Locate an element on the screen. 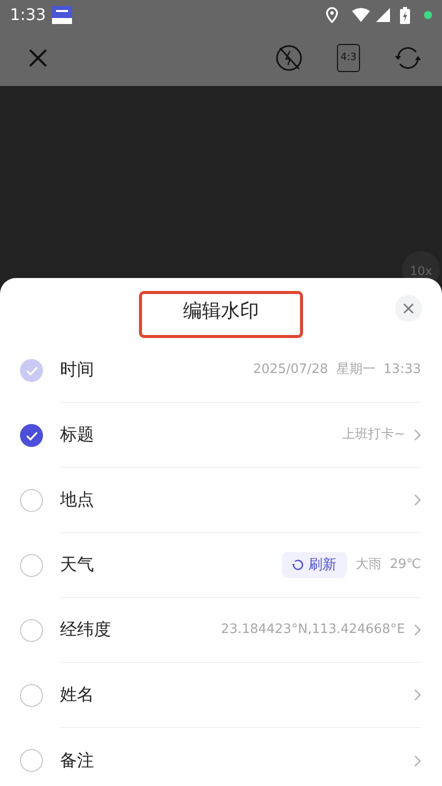  item-label: 天气 is located at coordinates (77, 566).